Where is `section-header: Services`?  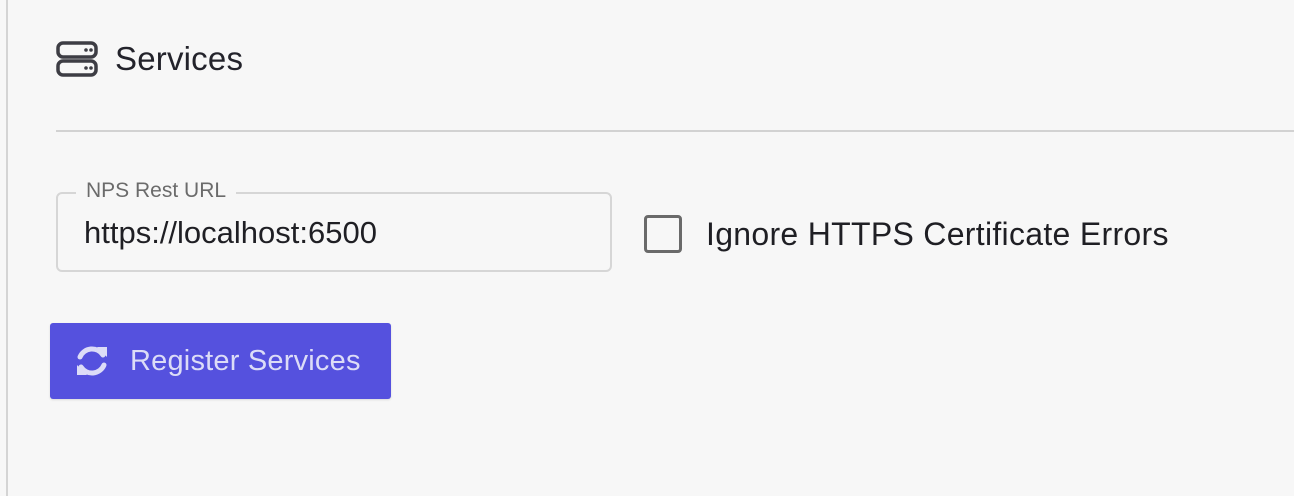
section-header: Services is located at coordinates (149, 59).